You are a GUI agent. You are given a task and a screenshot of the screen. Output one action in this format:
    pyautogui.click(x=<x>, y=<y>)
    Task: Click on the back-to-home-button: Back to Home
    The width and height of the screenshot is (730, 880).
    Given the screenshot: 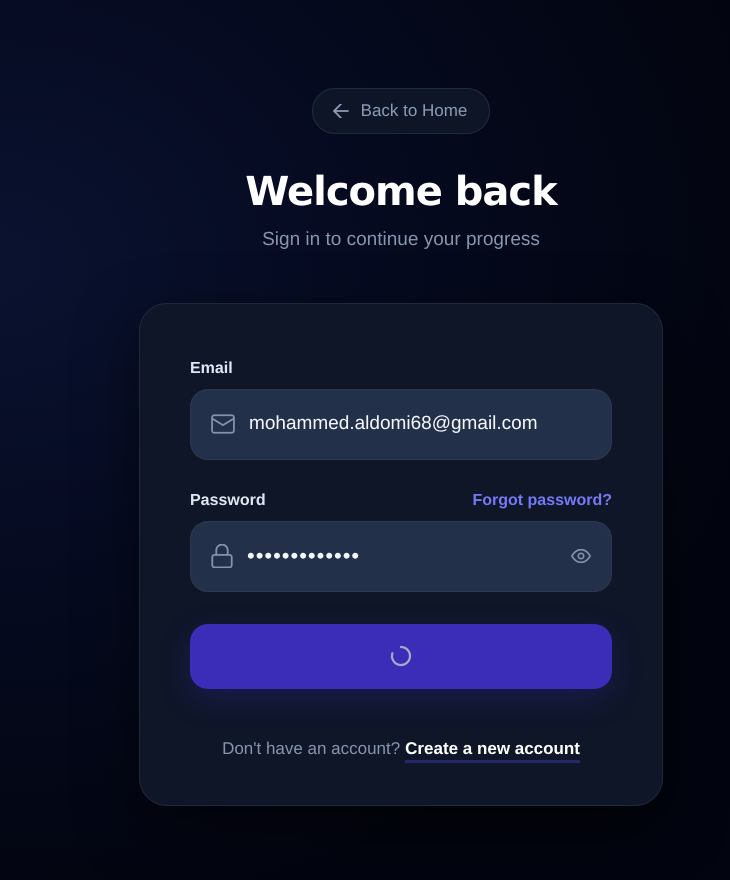 What is the action you would take?
    pyautogui.click(x=401, y=111)
    